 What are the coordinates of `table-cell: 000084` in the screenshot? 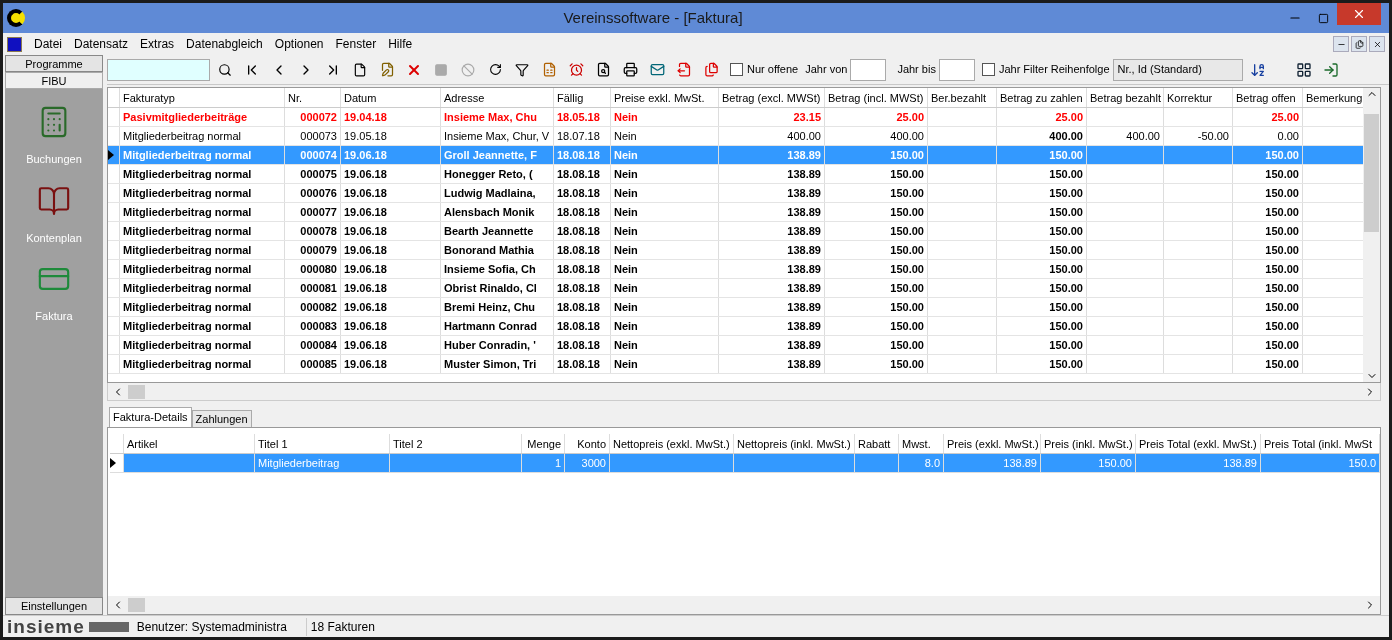 It's located at (318, 345).